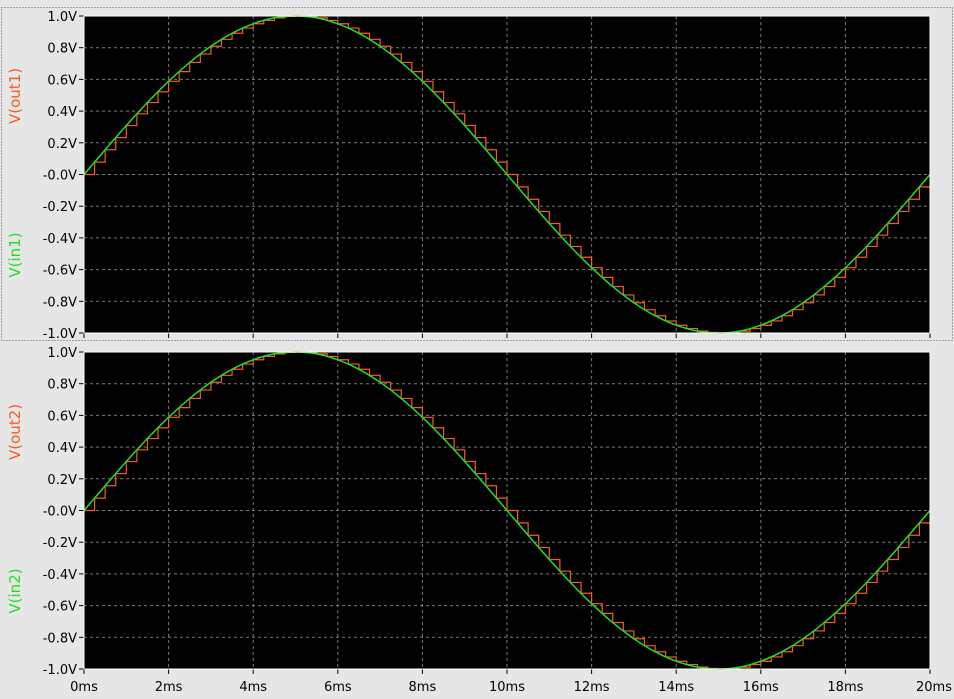 The width and height of the screenshot is (954, 699). Describe the element at coordinates (761, 687) in the screenshot. I see `x-tick-label: 16ms` at that location.